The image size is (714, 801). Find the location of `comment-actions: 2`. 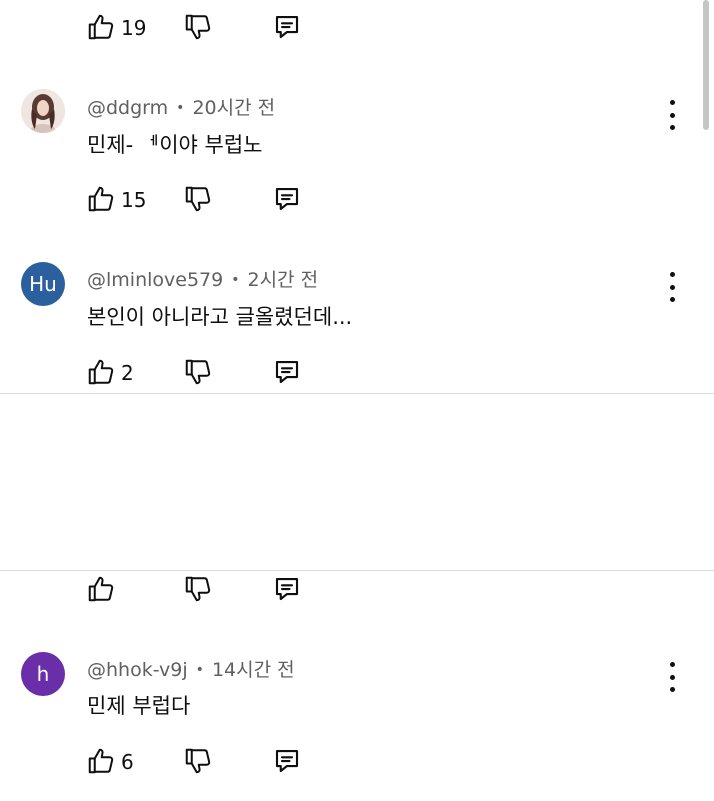

comment-actions: 2 is located at coordinates (214, 375).